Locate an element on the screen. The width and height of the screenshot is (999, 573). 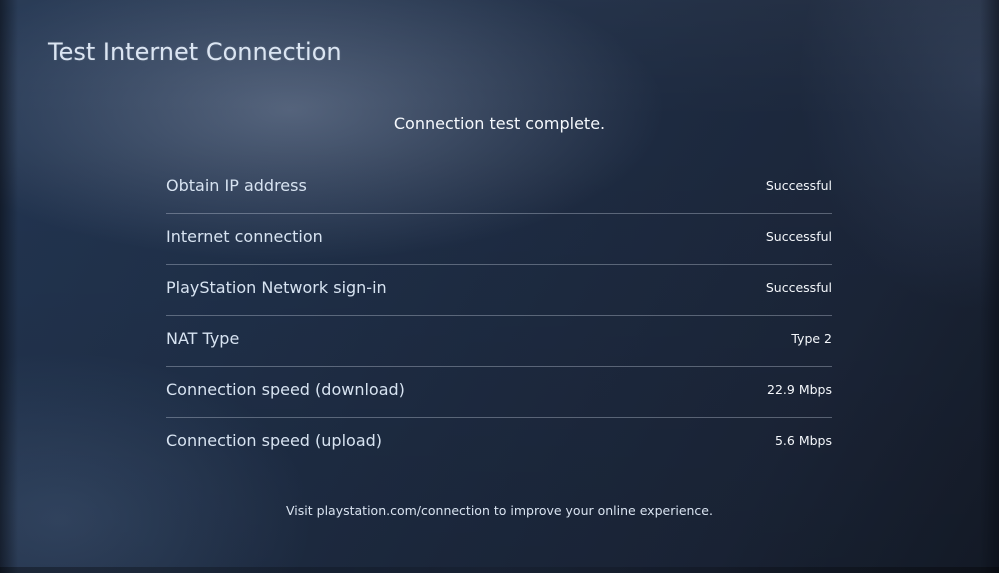
result-label: Connection speed (download) is located at coordinates (285, 389).